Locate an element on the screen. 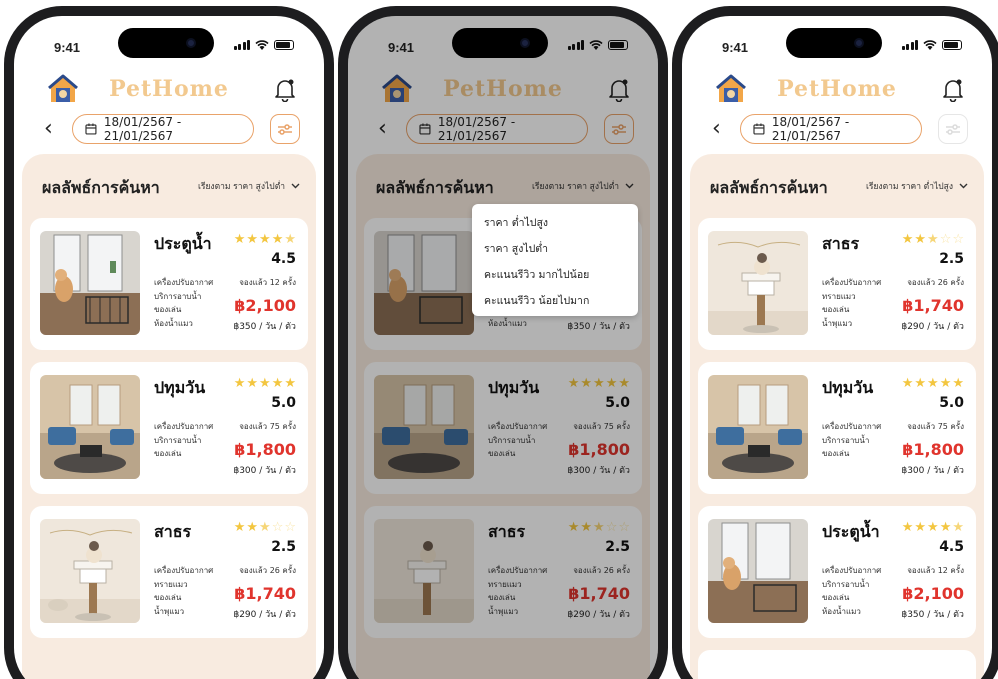  rating-value: 4.5 is located at coordinates (283, 259).